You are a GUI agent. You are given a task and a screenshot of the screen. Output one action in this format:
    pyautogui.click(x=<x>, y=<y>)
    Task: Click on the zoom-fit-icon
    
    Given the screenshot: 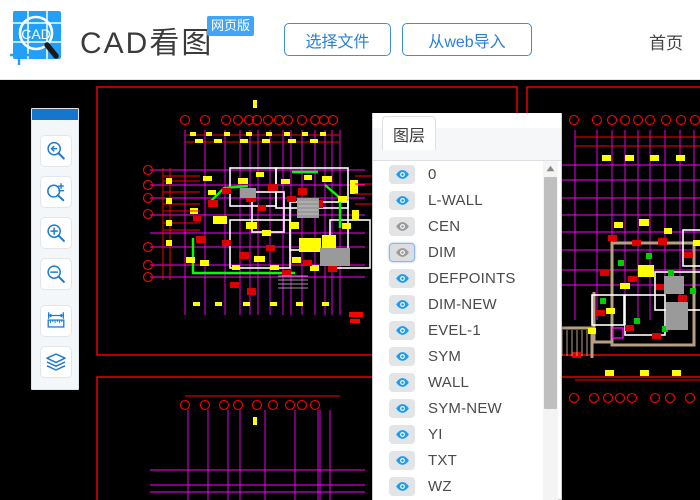 What is the action you would take?
    pyautogui.click(x=56, y=150)
    